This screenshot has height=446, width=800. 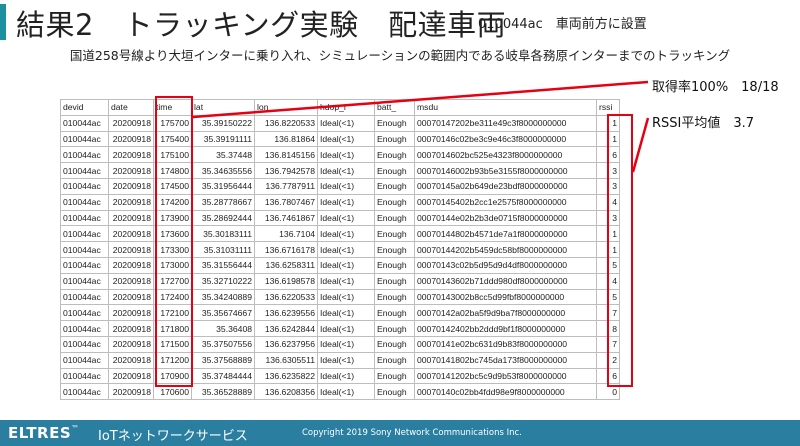 I want to click on brand-logo: ELTRES™, so click(x=44, y=433).